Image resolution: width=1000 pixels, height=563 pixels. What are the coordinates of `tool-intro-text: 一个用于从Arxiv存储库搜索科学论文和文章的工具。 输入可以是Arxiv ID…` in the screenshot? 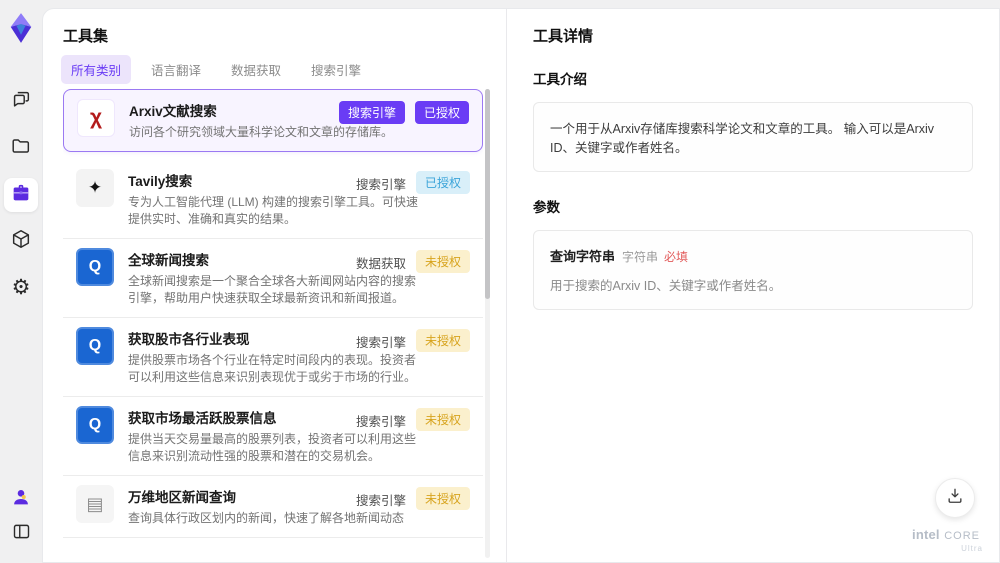 It's located at (753, 137).